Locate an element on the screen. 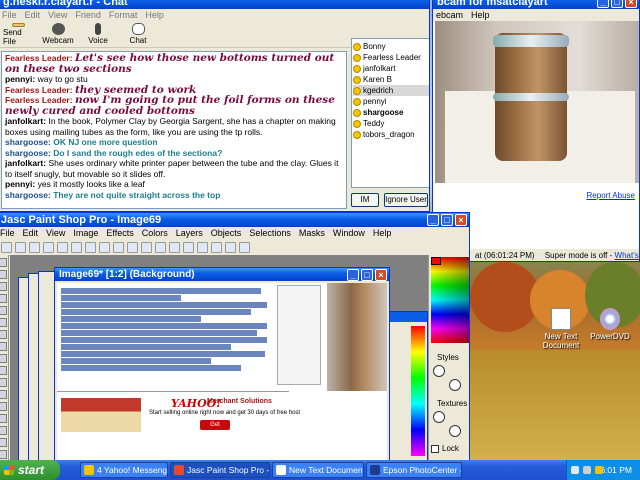 The width and height of the screenshot is (640, 480). retouch-tool-icon is located at coordinates (3, 406).